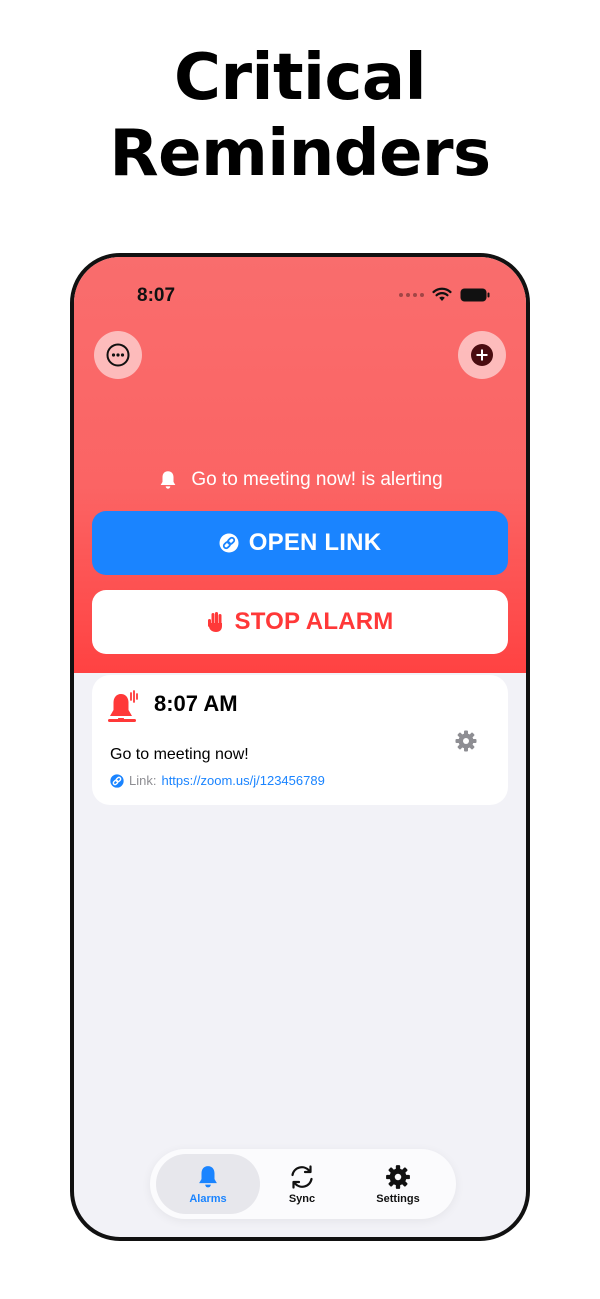 This screenshot has height=1299, width=600. I want to click on more-options-button, so click(118, 355).